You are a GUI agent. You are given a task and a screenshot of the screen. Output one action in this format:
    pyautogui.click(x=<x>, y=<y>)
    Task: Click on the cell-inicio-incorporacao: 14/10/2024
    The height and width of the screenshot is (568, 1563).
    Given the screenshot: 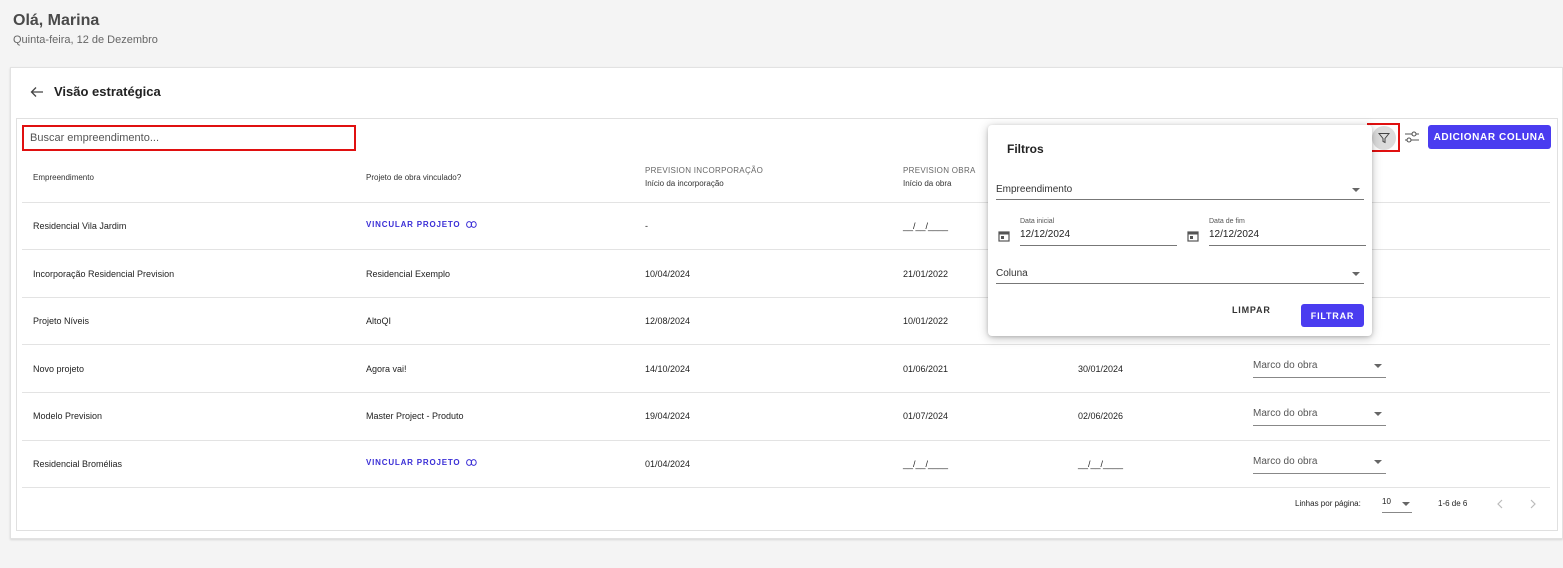 What is the action you would take?
    pyautogui.click(x=668, y=369)
    